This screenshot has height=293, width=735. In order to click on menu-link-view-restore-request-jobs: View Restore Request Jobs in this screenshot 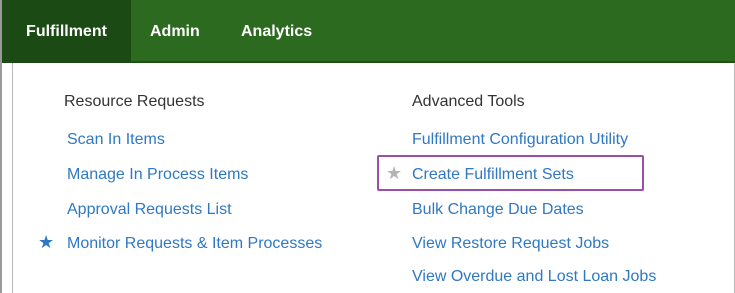, I will do `click(510, 244)`.